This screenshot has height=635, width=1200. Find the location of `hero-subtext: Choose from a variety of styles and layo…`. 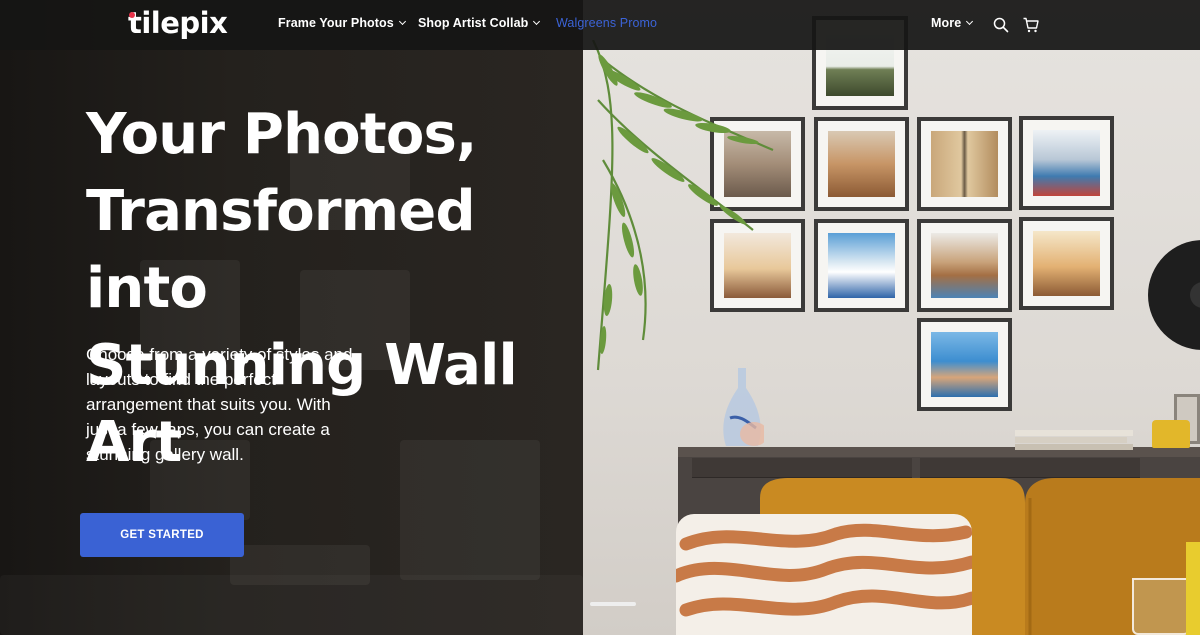

hero-subtext: Choose from a variety of styles and layo… is located at coordinates (219, 404).